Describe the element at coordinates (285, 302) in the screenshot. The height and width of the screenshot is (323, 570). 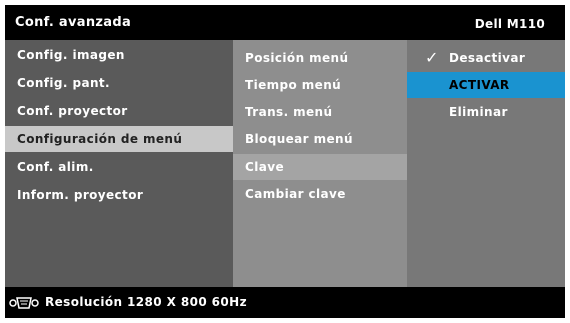
I see `status-bar: Resolución 1280 X 800 60Hz` at that location.